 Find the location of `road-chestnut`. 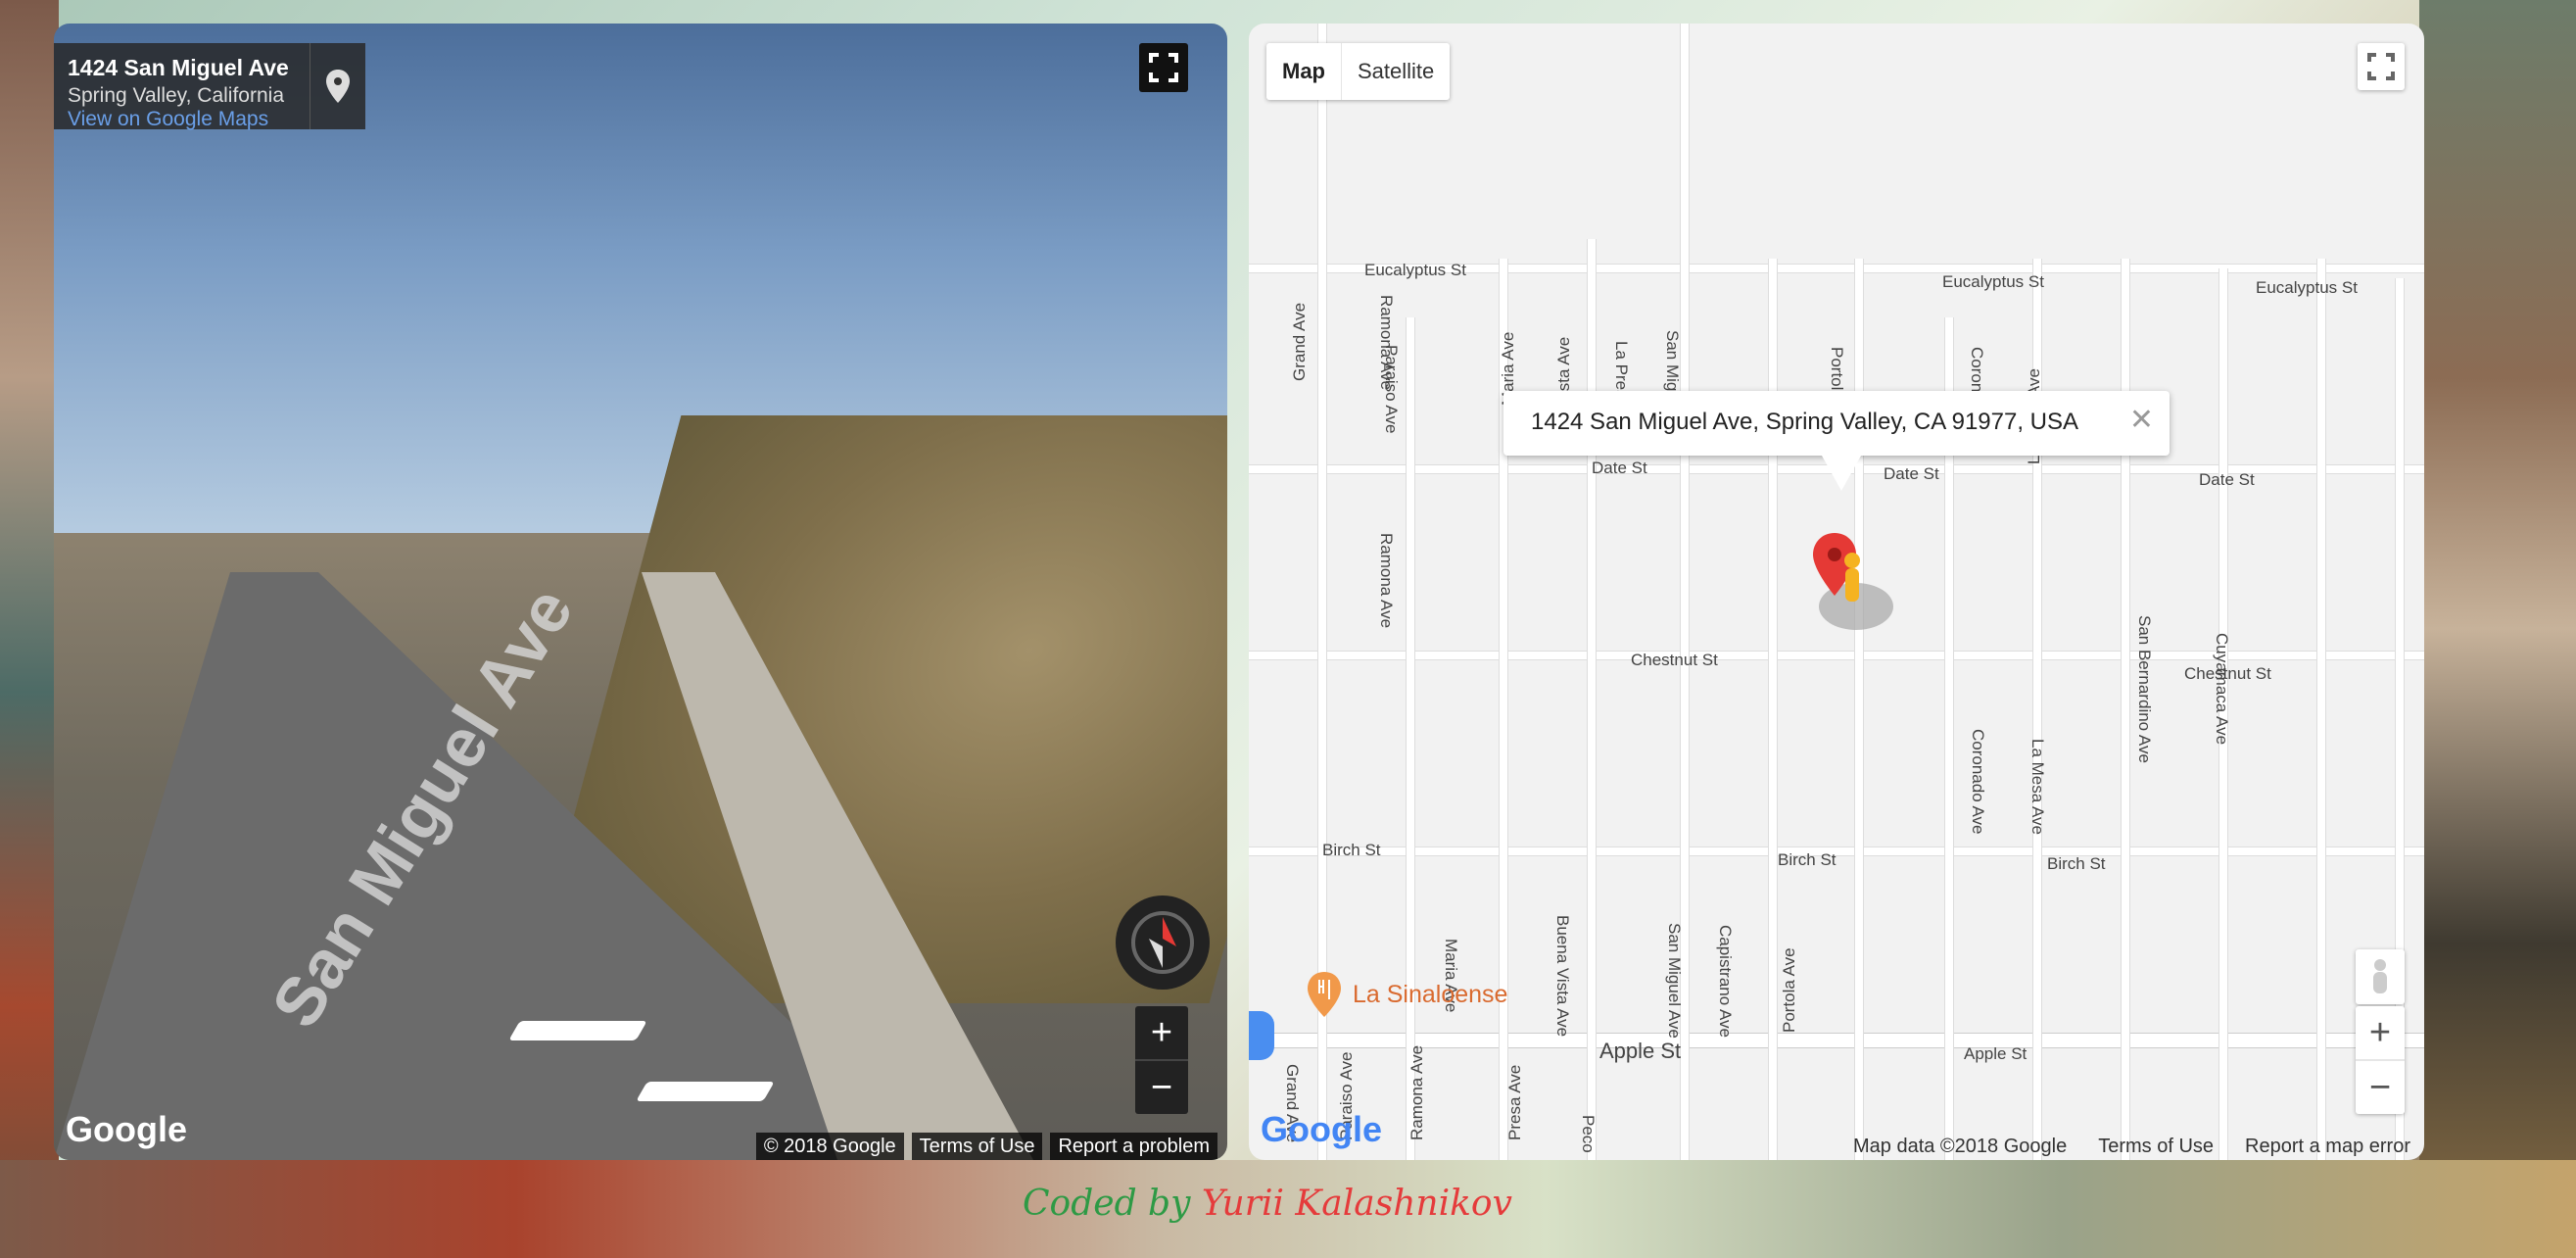

road-chestnut is located at coordinates (1837, 655).